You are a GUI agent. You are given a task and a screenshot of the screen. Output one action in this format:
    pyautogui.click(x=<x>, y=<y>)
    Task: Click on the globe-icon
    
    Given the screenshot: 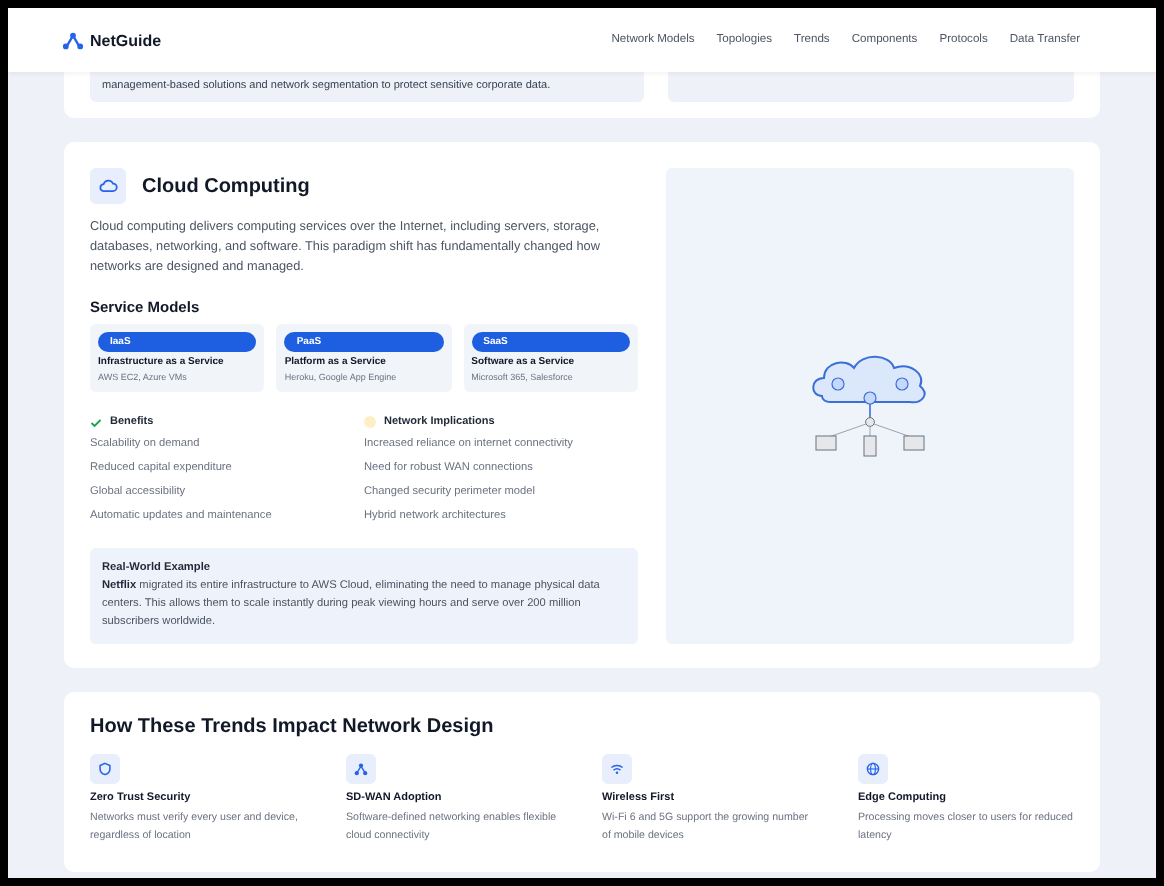 What is the action you would take?
    pyautogui.click(x=873, y=769)
    